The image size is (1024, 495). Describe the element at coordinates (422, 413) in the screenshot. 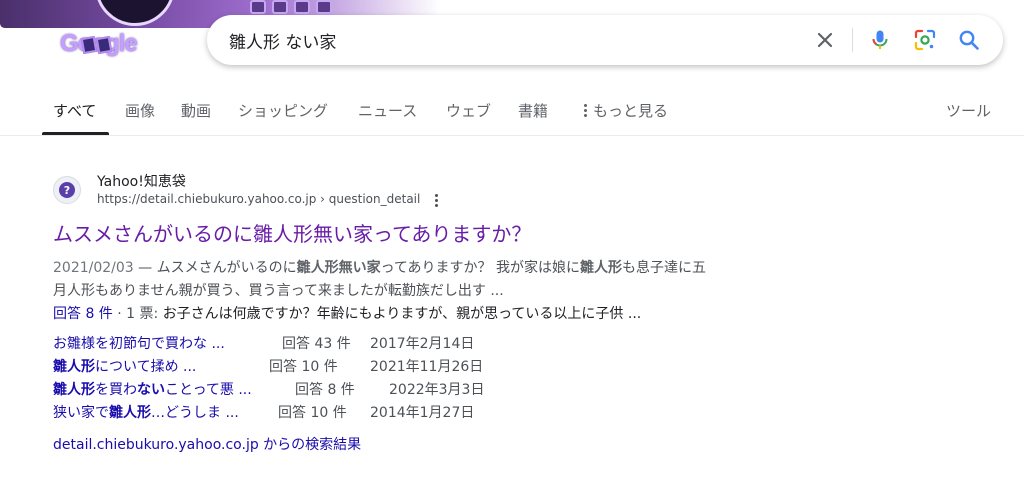

I see `question-date: 2014年1月27日` at that location.